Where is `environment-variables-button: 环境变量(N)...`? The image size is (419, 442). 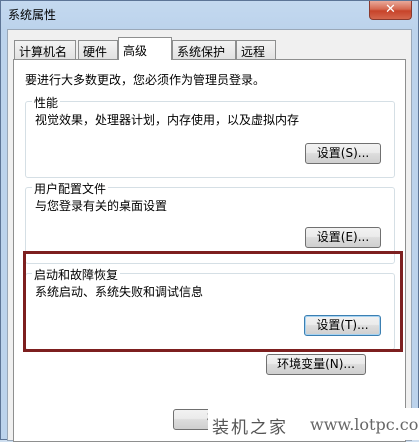
environment-variables-button: 环境变量(N)... is located at coordinates (316, 364).